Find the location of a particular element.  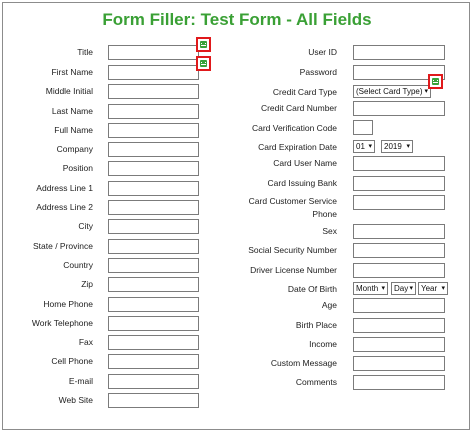

income-label: Income is located at coordinates (323, 344).